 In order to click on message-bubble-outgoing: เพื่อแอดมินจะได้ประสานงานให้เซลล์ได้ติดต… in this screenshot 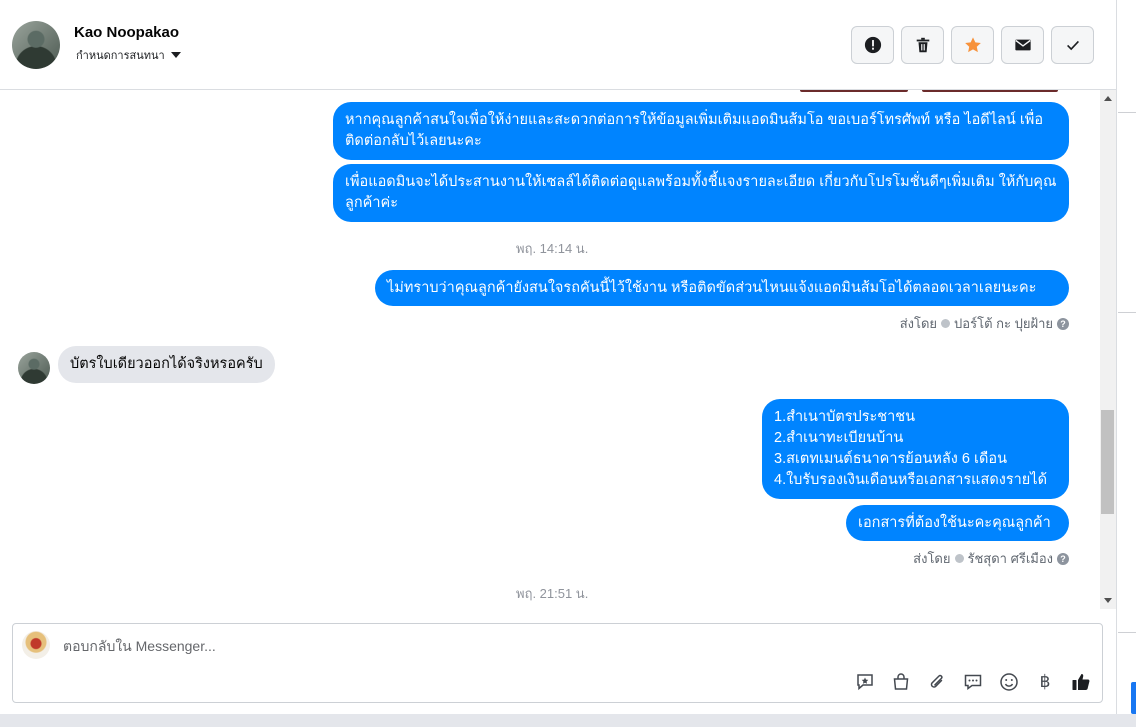, I will do `click(701, 193)`.